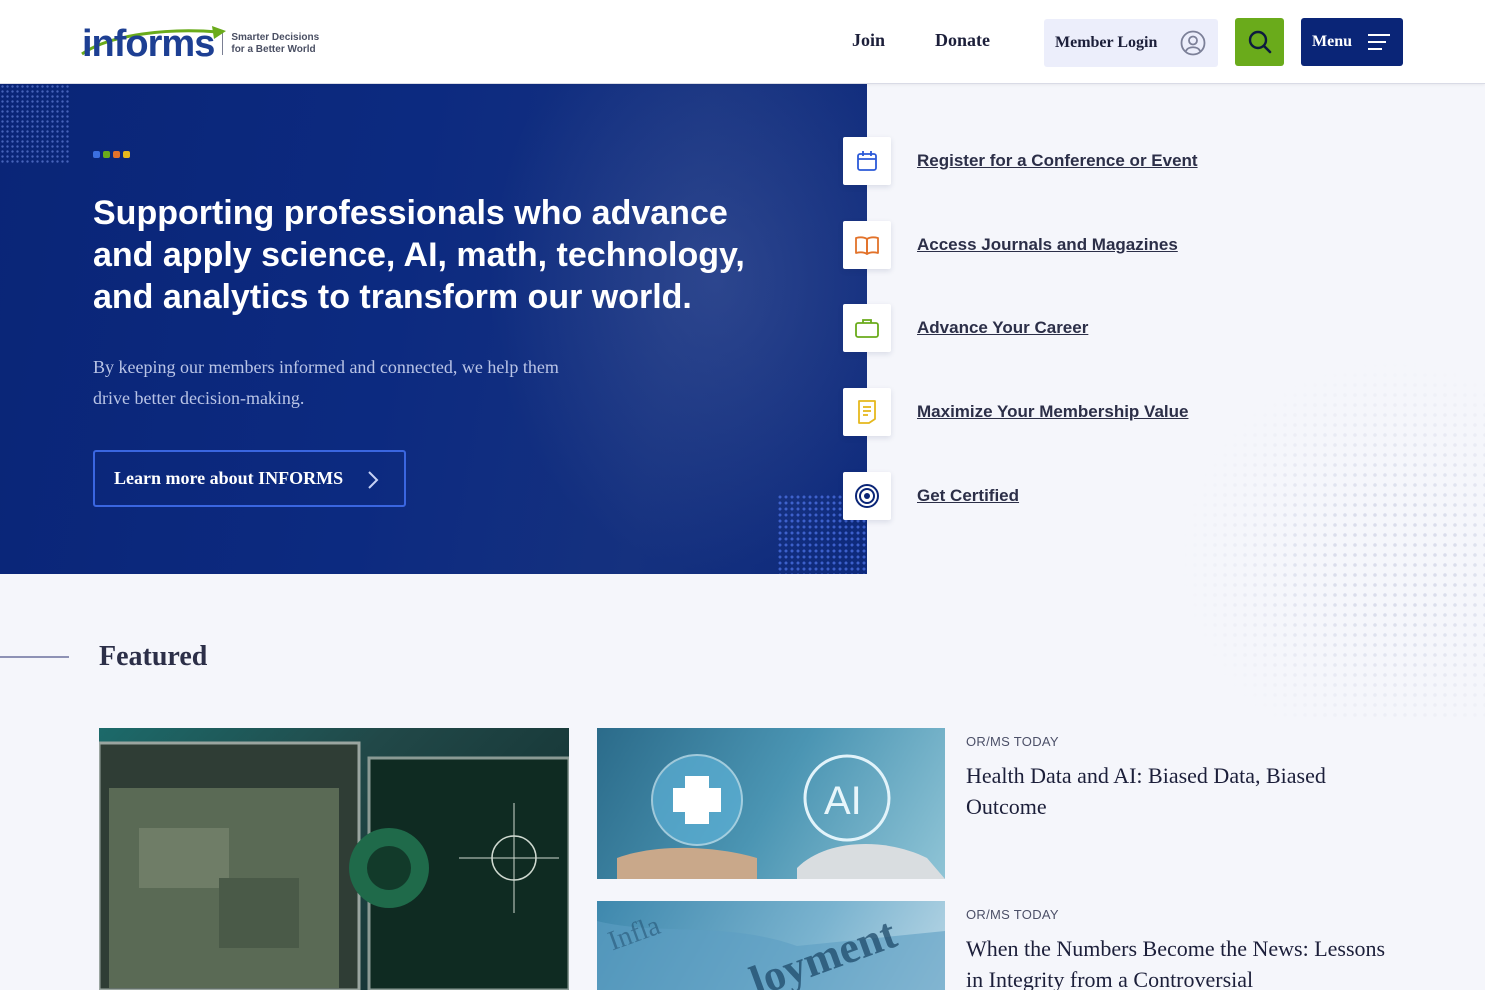 This screenshot has width=1485, height=990. What do you see at coordinates (334, 865) in the screenshot?
I see `monitors-illustration` at bounding box center [334, 865].